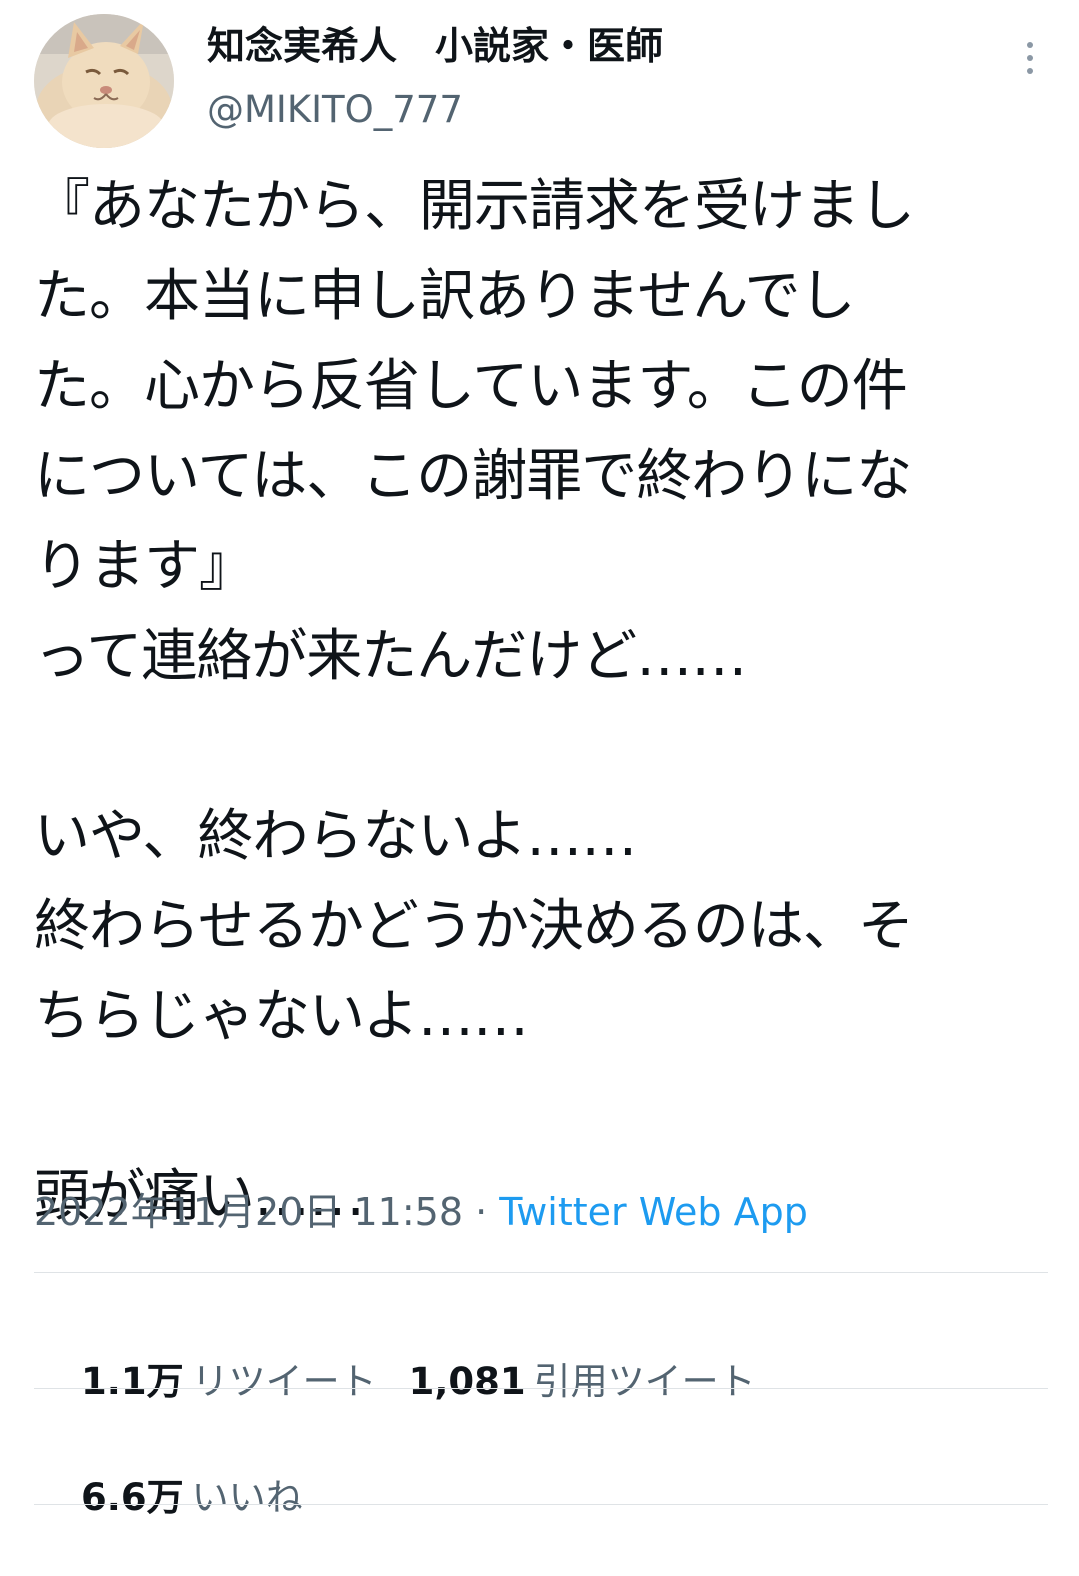 This screenshot has height=1576, width=1079. I want to click on tweet-text-line: 終わらせるかどうか決めるのは、そ, so click(474, 926).